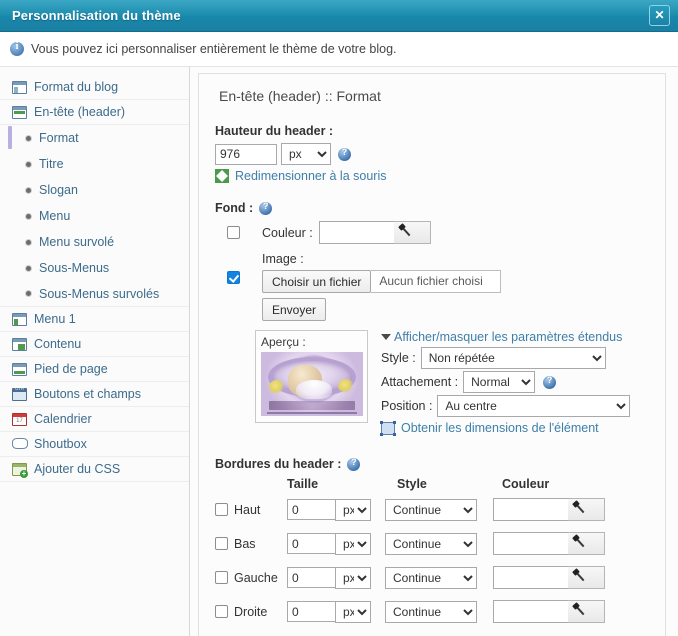  Describe the element at coordinates (51, 164) in the screenshot. I see `sidebar-item-label: Titre` at that location.